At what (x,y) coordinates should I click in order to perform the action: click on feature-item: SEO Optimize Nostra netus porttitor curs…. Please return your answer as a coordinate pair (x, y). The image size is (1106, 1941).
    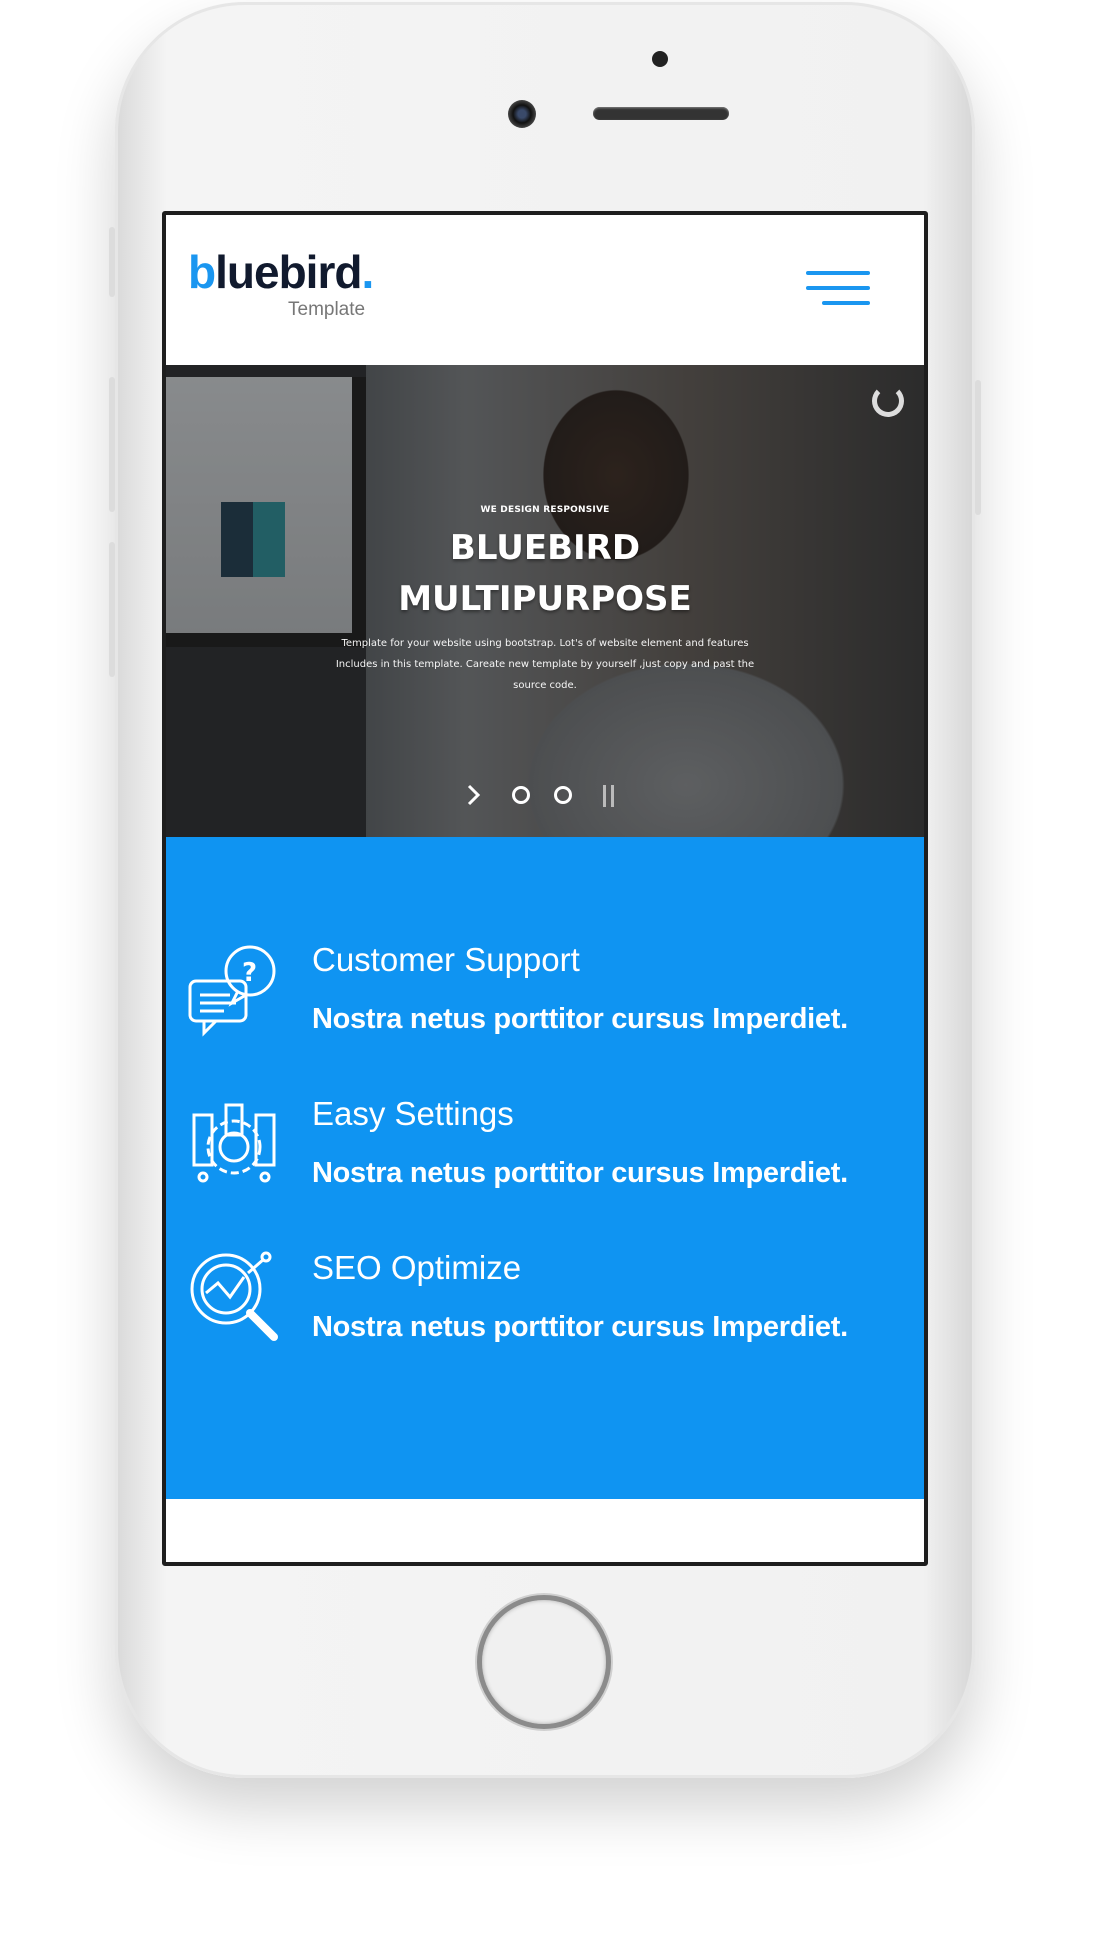
    Looking at the image, I should click on (545, 1326).